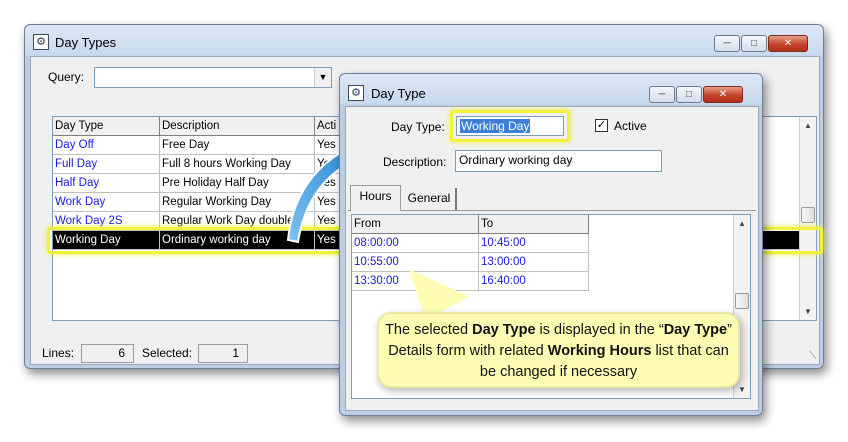 This screenshot has height=442, width=848. Describe the element at coordinates (415, 243) in the screenshot. I see `cell-from: 08:00:00` at that location.